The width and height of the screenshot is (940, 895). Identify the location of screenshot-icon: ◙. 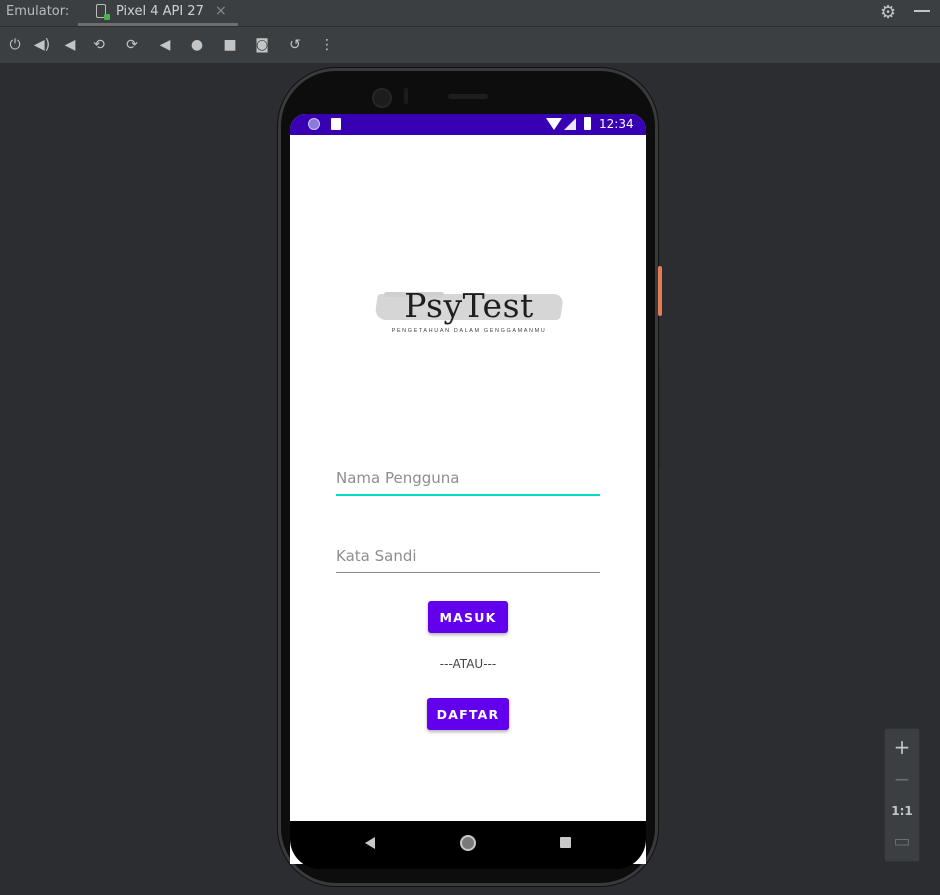
(262, 45).